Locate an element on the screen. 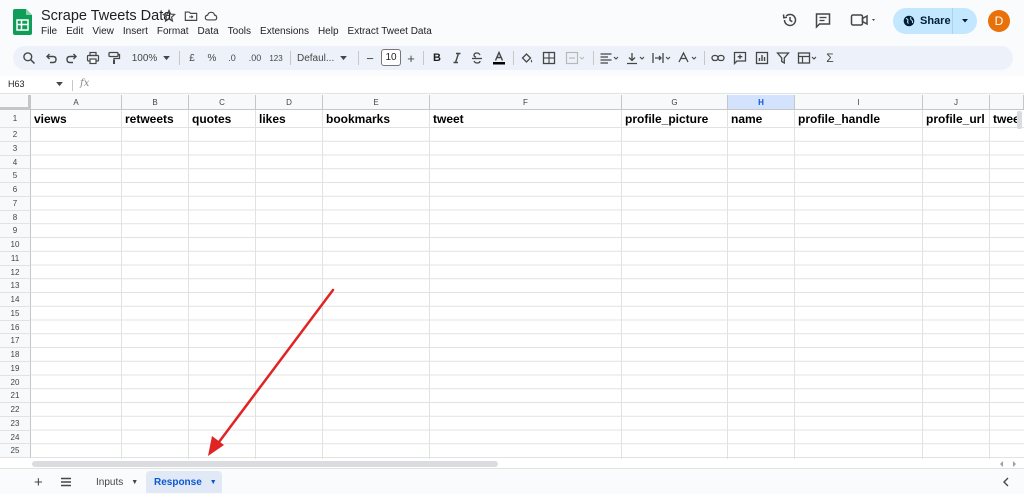  header-cell-tweet: tweet is located at coordinates (526, 119).